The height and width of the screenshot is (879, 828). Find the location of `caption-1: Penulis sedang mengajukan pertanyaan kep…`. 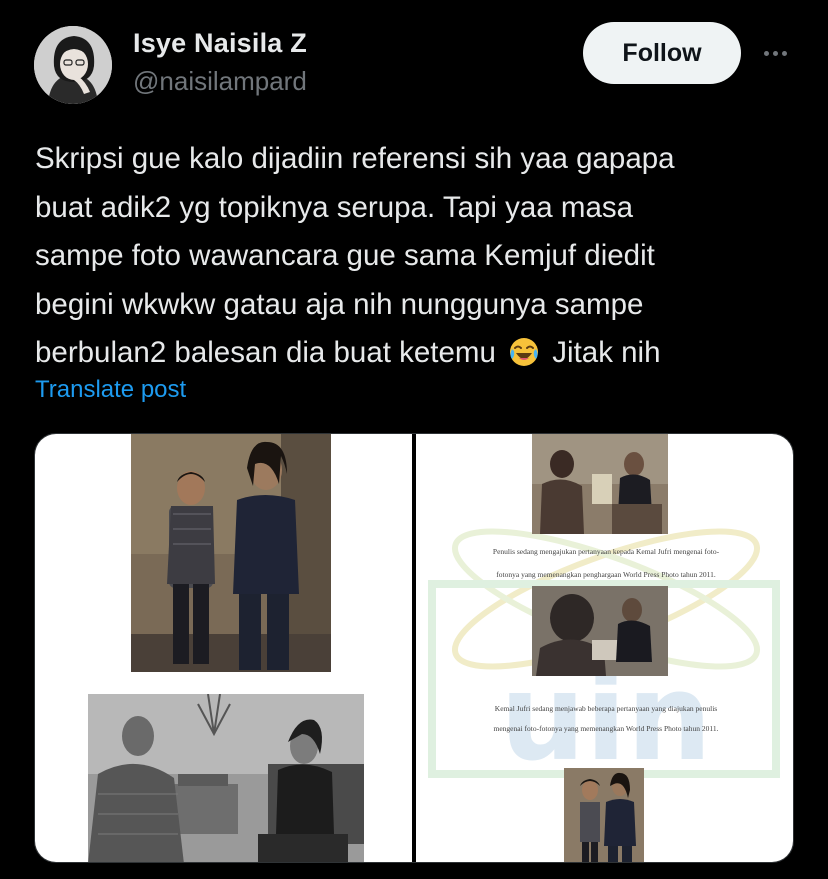

caption-1: Penulis sedang mengajukan pertanyaan kep… is located at coordinates (606, 551).